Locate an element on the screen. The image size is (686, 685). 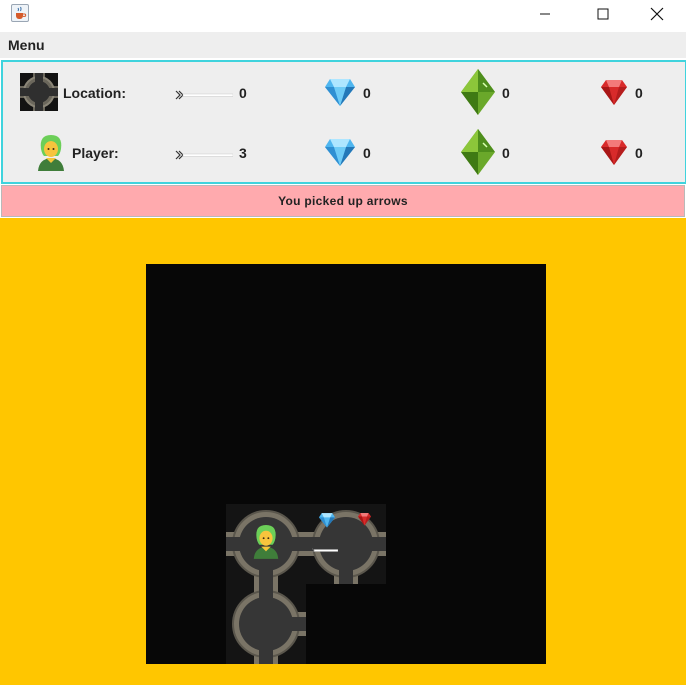
status-message: You picked up arrows is located at coordinates (343, 201).